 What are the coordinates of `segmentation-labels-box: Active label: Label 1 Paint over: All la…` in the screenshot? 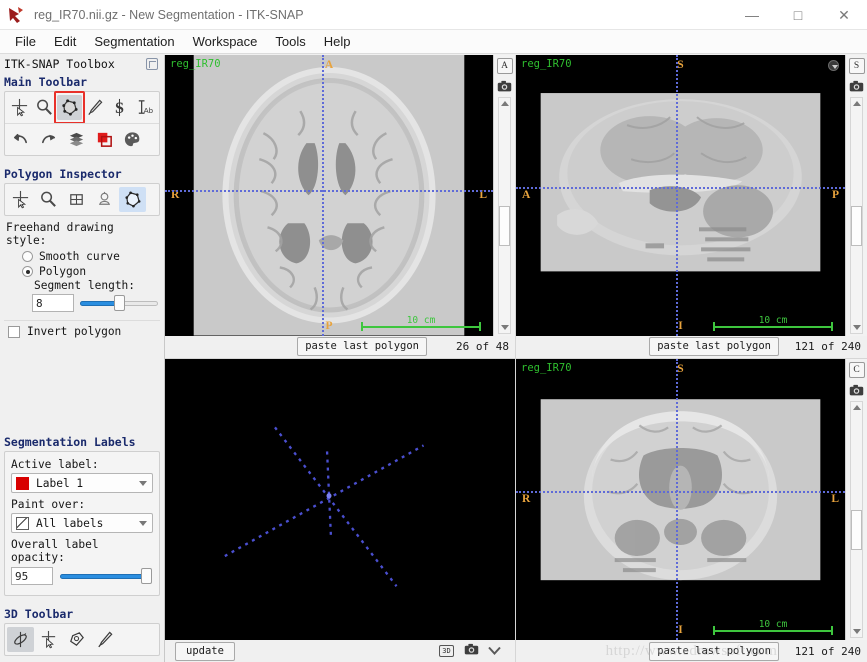 It's located at (82, 523).